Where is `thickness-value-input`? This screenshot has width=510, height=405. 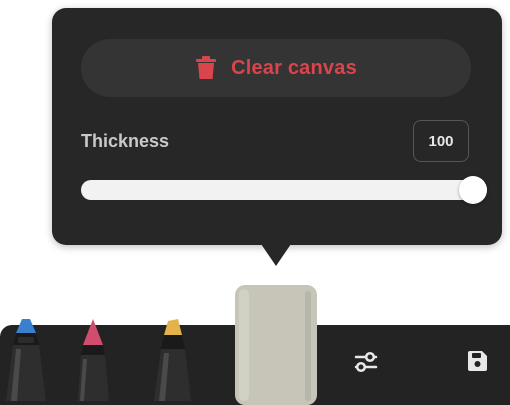
thickness-value-input is located at coordinates (441, 141).